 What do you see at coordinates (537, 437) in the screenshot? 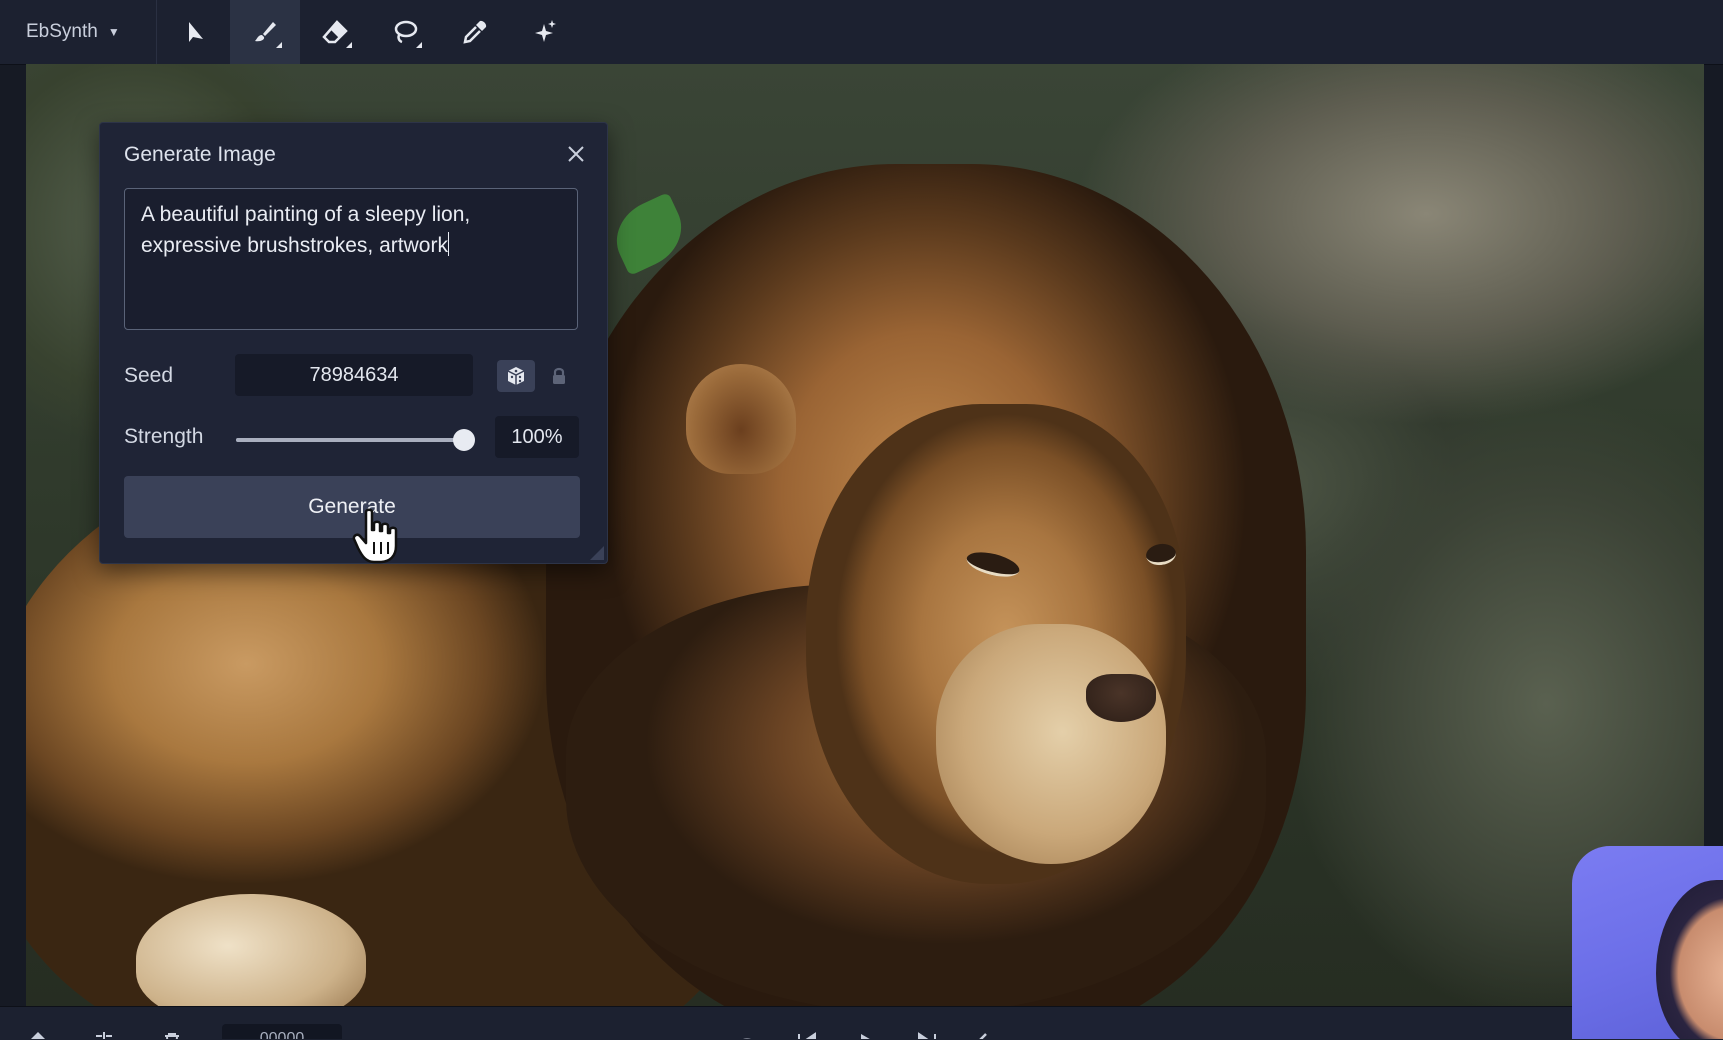
I see `strength-value-field: 100%` at bounding box center [537, 437].